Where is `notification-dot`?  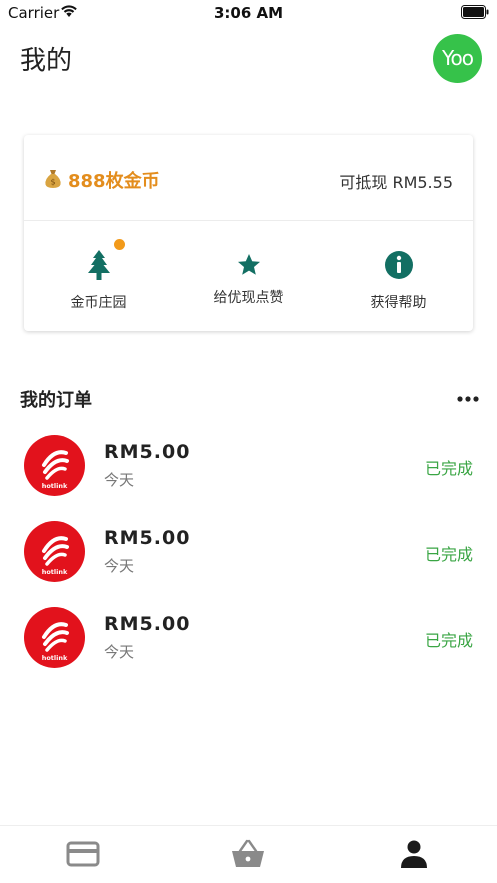
notification-dot is located at coordinates (119, 244).